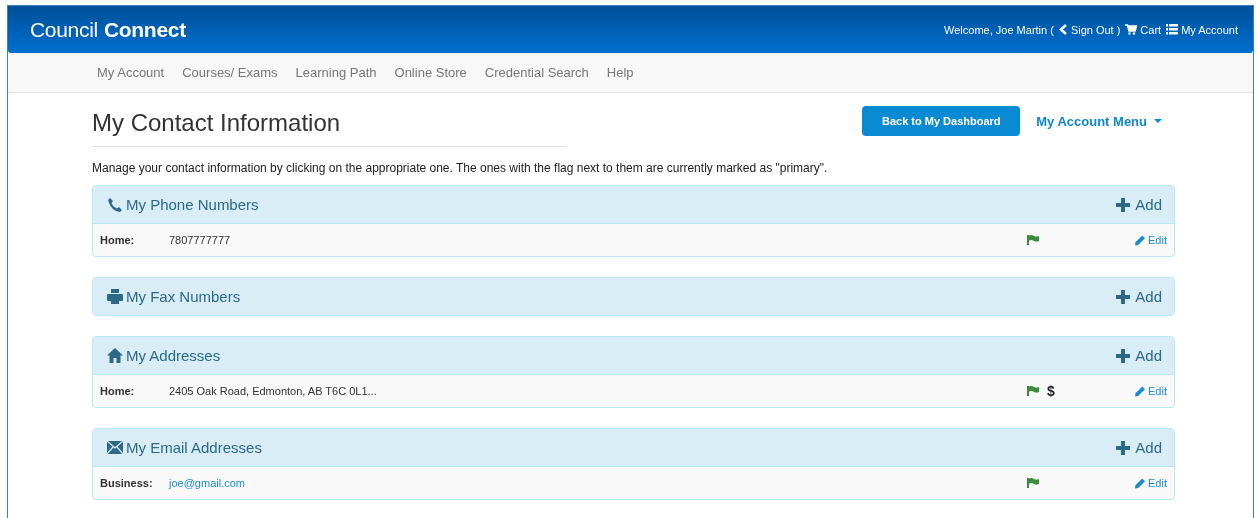 This screenshot has height=518, width=1257. I want to click on chevron-left-icon, so click(1063, 29).